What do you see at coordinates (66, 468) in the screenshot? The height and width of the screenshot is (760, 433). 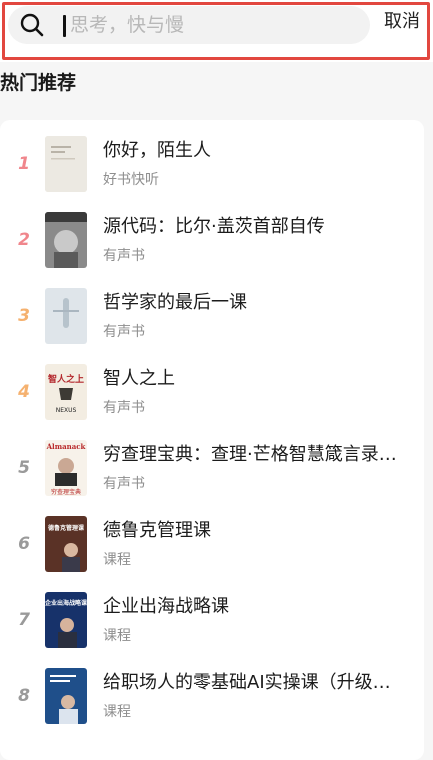 I see `book-cover: Almanack 穷查理宝典` at bounding box center [66, 468].